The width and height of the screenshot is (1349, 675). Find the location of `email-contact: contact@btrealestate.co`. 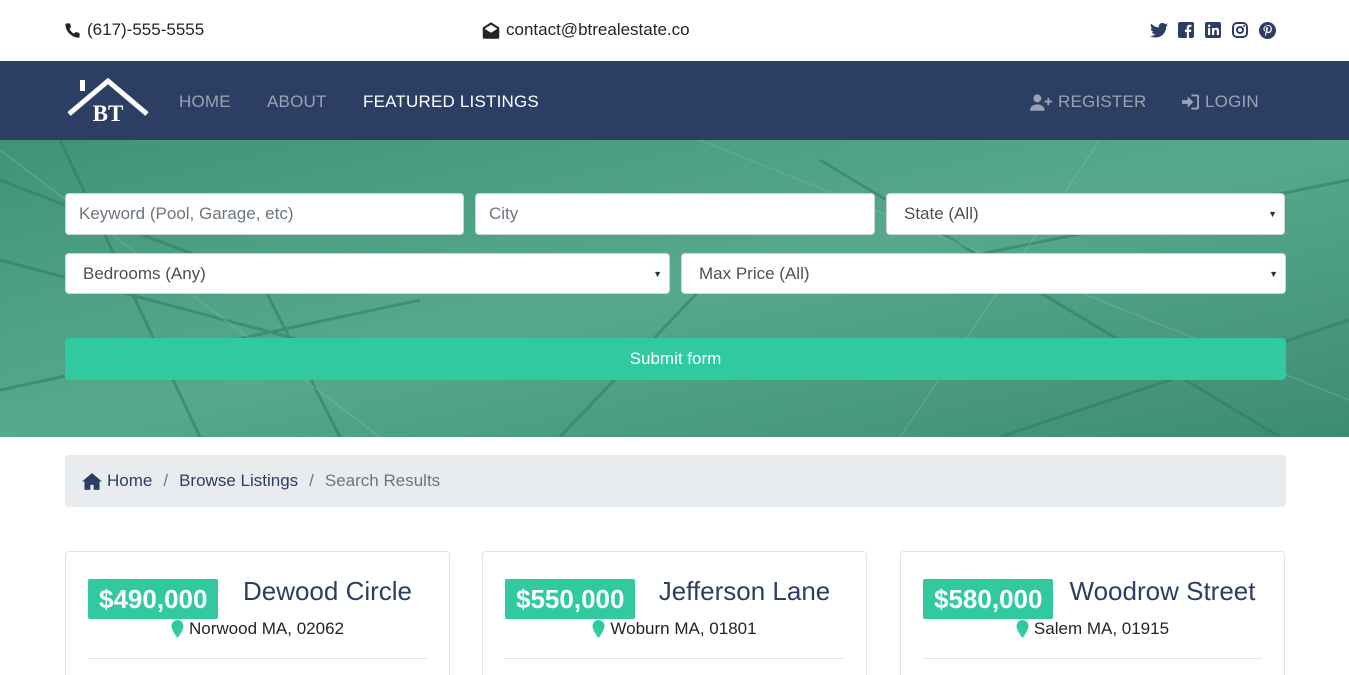

email-contact: contact@btrealestate.co is located at coordinates (586, 30).